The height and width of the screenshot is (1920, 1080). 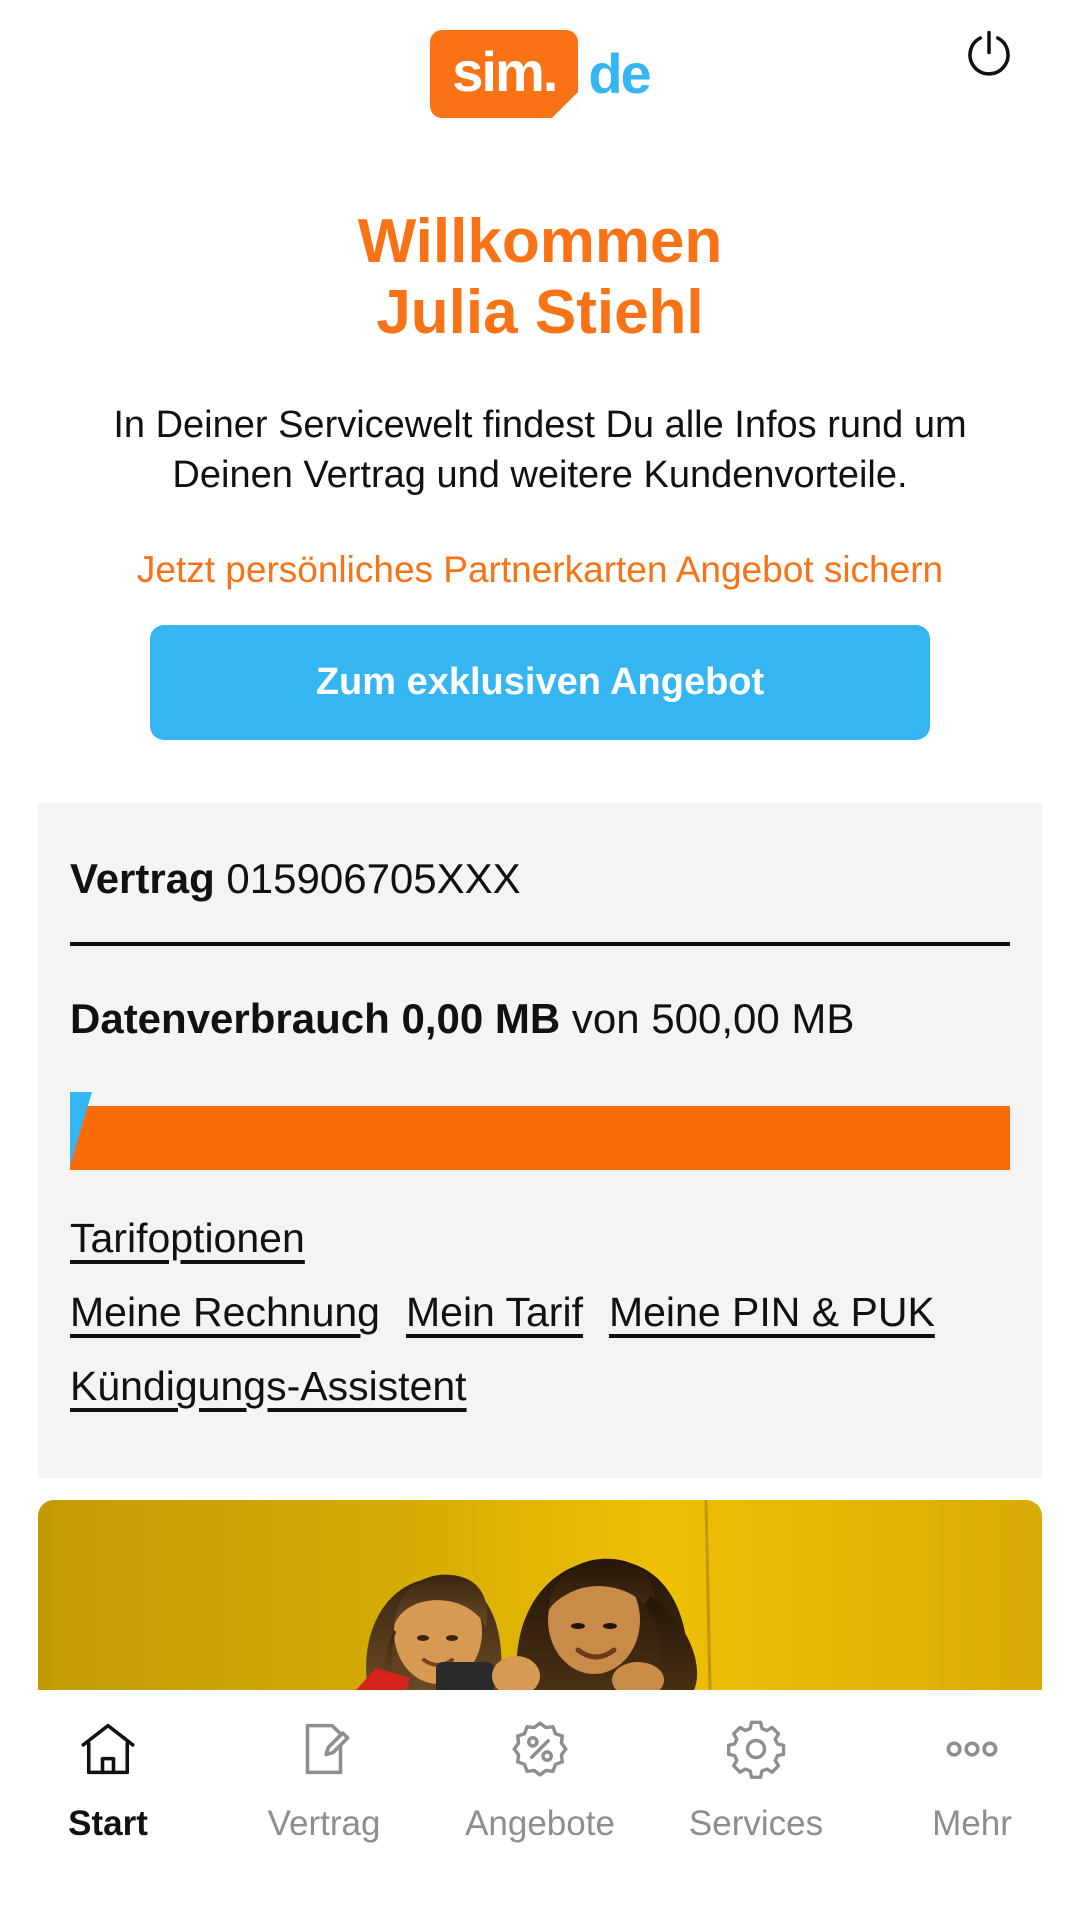 I want to click on link-row-3: Kündigungs-Assistent, so click(x=540, y=1386).